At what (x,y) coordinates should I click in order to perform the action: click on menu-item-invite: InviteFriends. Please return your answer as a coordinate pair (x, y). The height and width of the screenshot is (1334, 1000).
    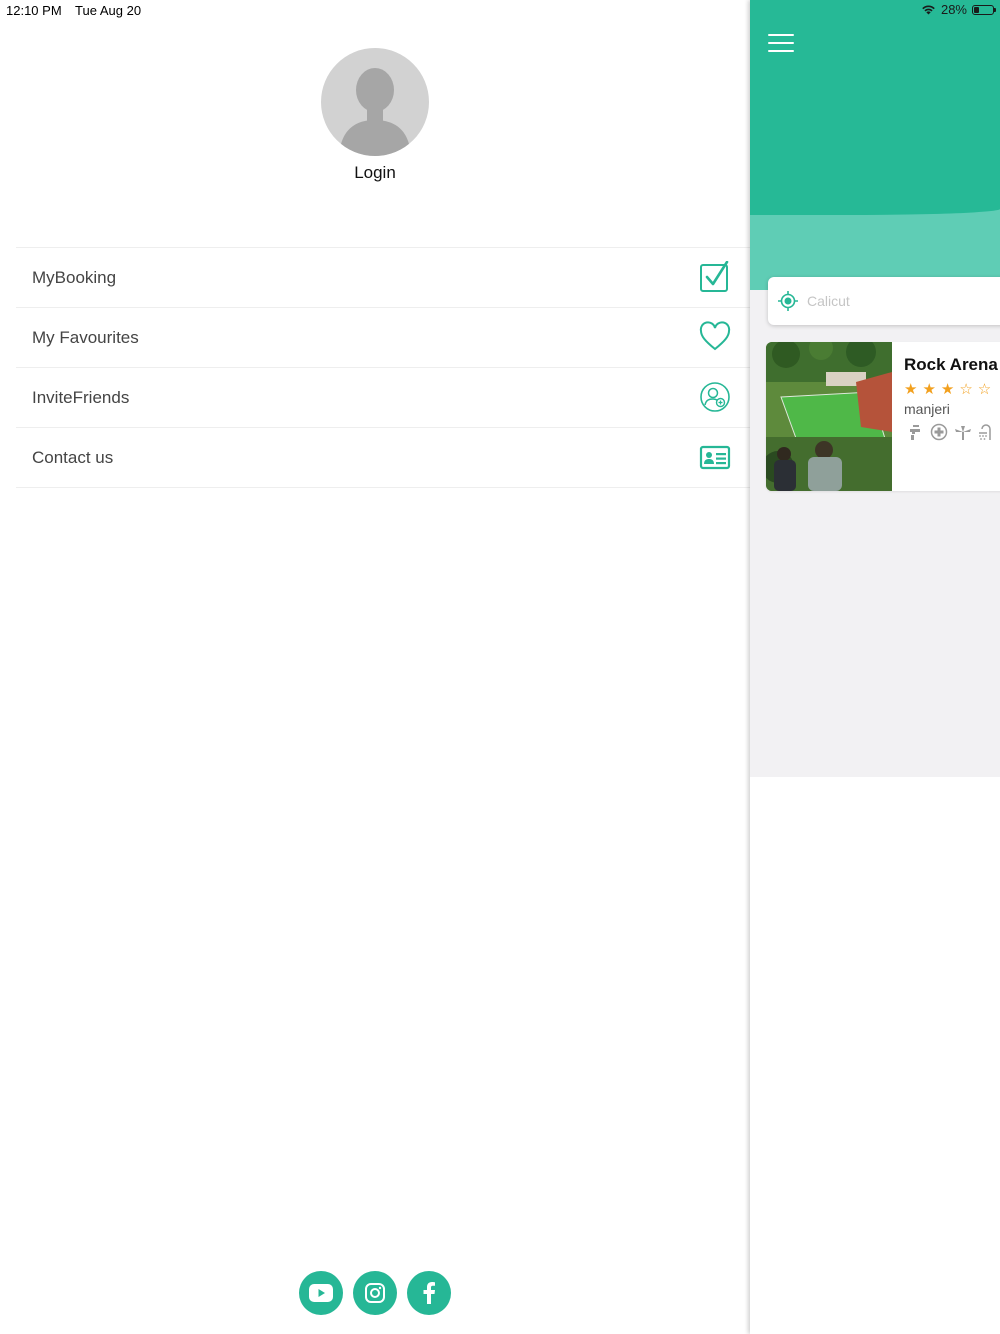
    Looking at the image, I should click on (383, 398).